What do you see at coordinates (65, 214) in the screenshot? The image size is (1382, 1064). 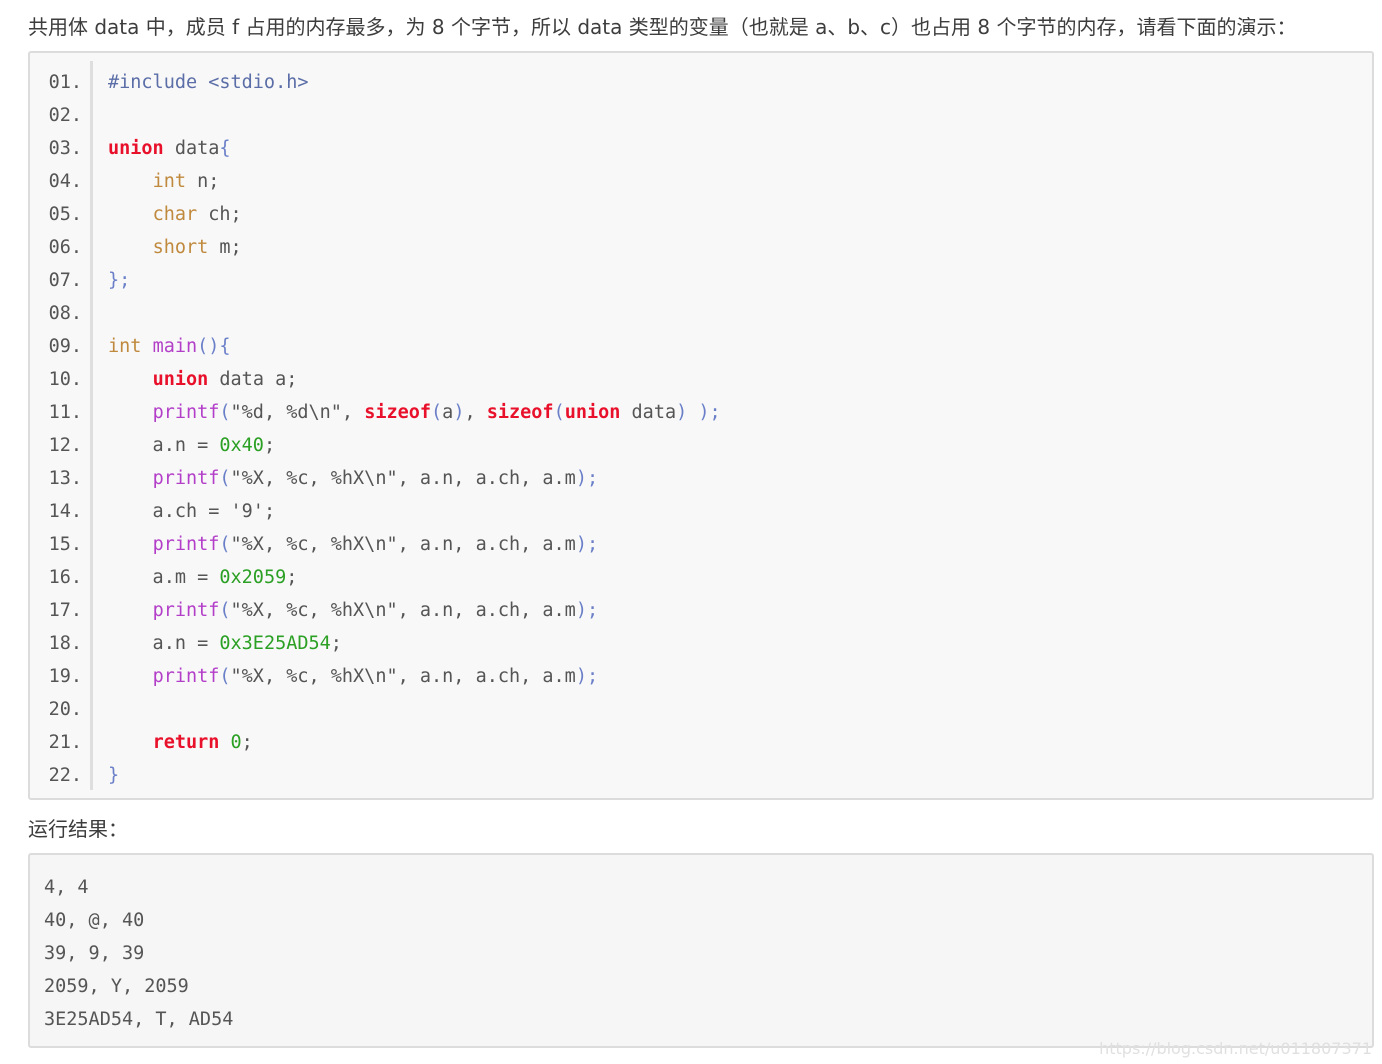 I see `line-number: 05.` at bounding box center [65, 214].